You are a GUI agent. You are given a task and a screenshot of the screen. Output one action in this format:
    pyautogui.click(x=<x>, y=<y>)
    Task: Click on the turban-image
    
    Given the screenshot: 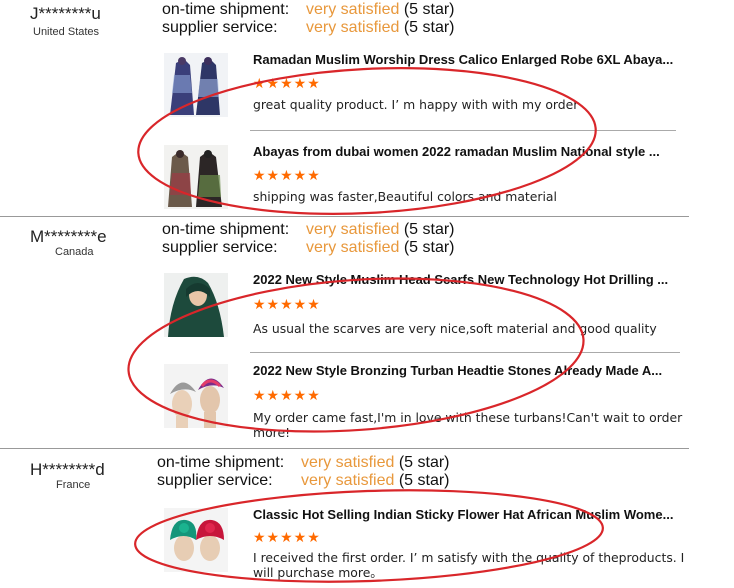 What is the action you would take?
    pyautogui.click(x=196, y=396)
    